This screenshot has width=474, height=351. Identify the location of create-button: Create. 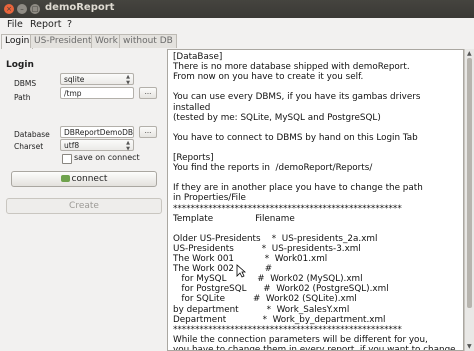
(84, 206).